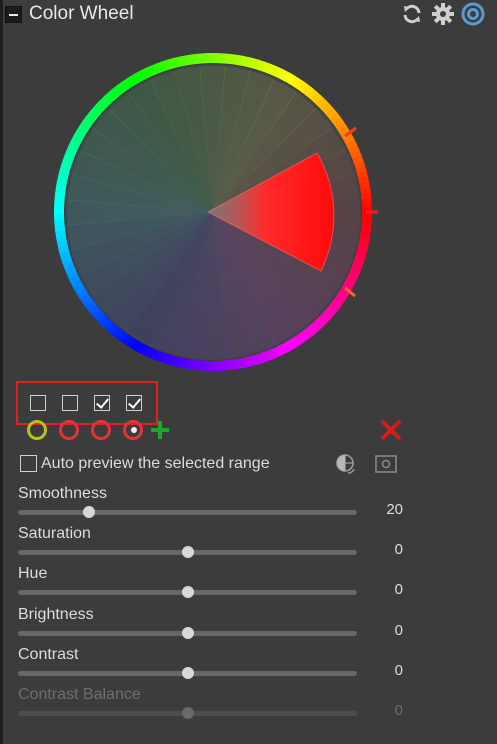 The height and width of the screenshot is (744, 497). What do you see at coordinates (248, 585) in the screenshot?
I see `slider-hue: Hue 0` at bounding box center [248, 585].